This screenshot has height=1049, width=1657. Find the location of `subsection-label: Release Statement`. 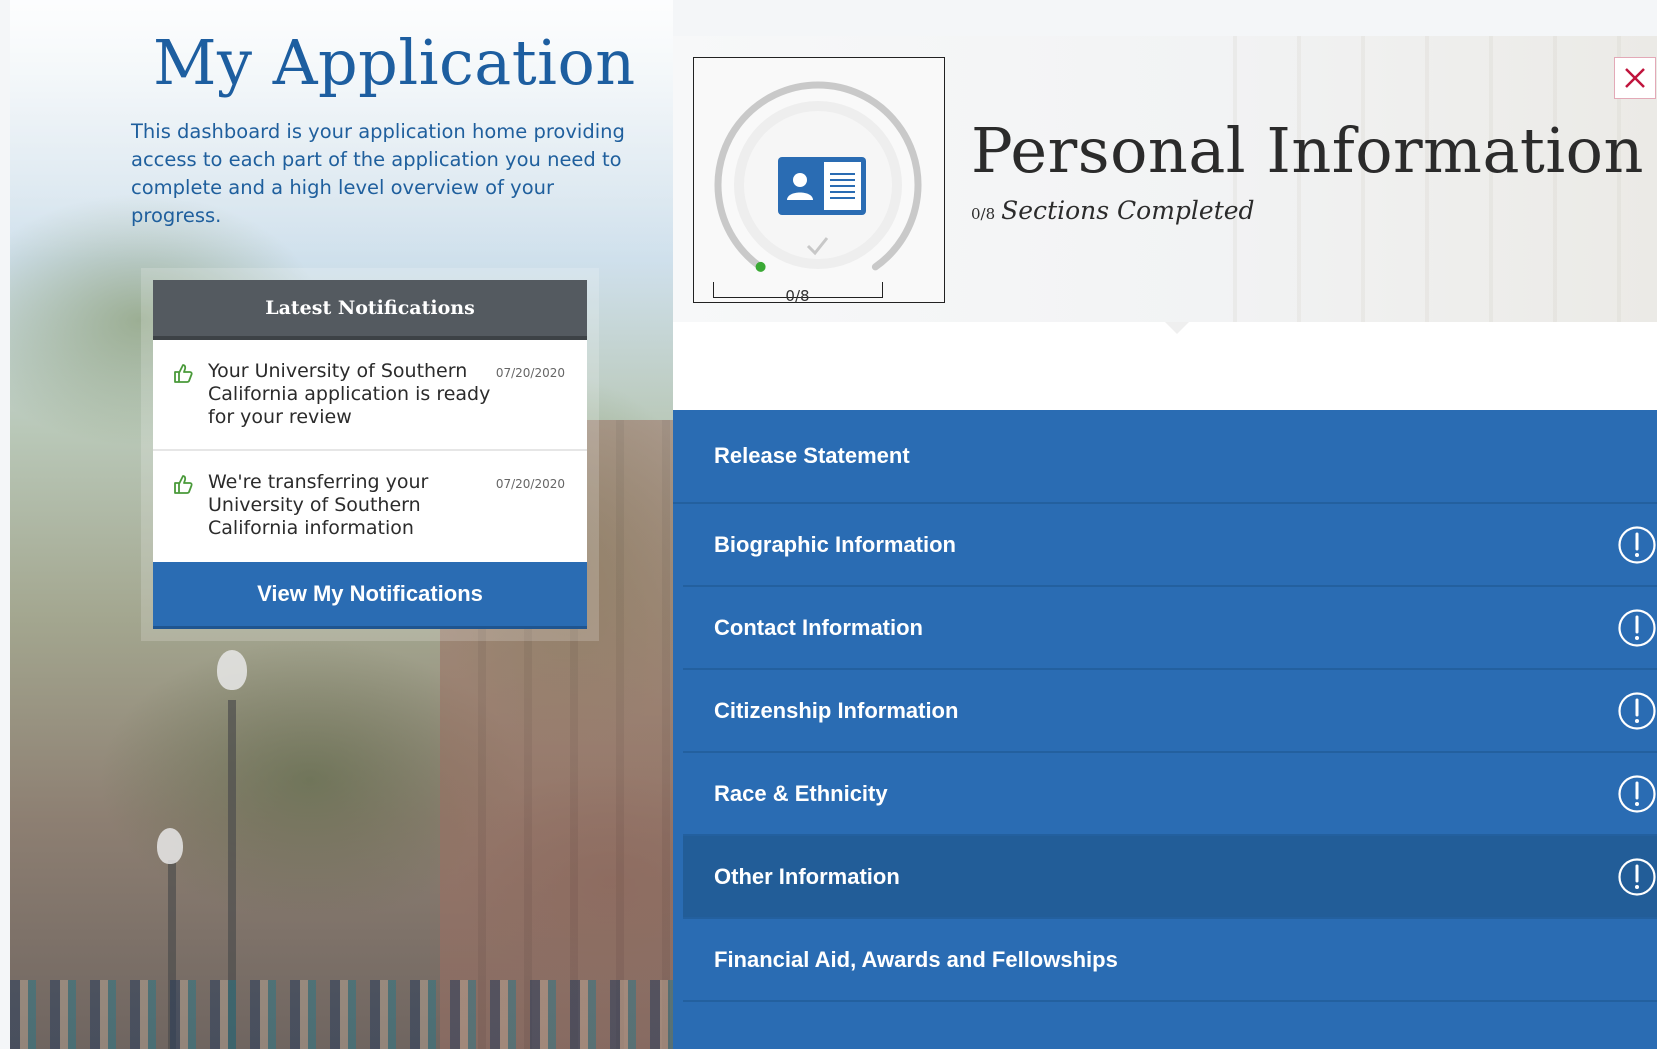

subsection-label: Release Statement is located at coordinates (812, 455).